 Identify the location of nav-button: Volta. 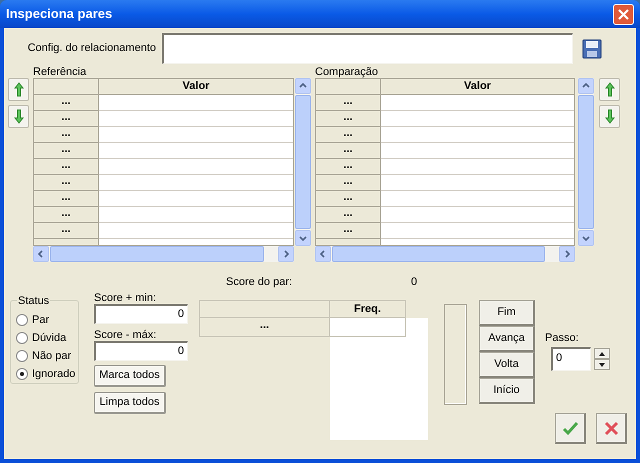
(507, 365).